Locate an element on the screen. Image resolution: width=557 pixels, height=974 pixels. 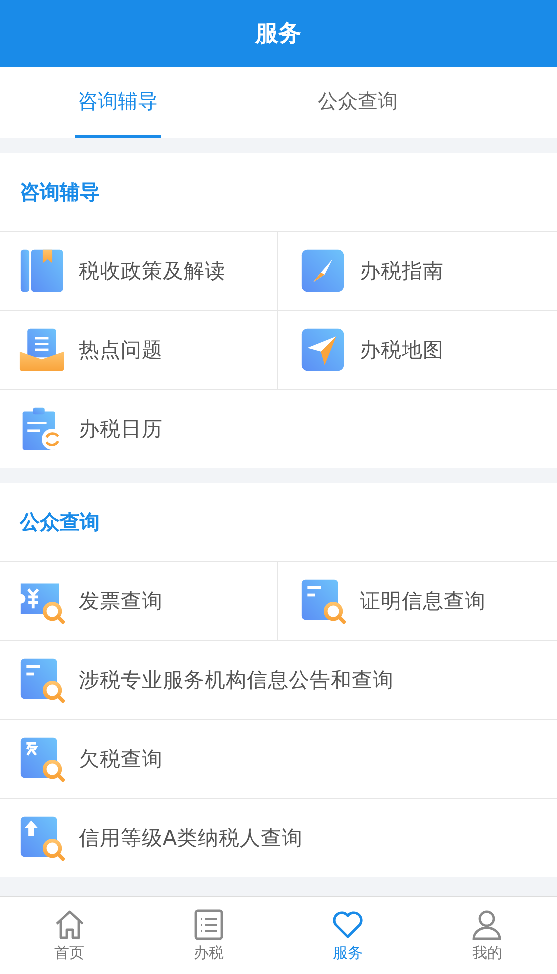
tab: 公众查询 is located at coordinates (358, 102).